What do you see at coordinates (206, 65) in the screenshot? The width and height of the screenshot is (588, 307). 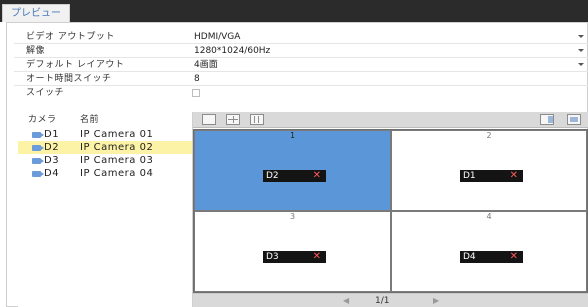 I see `default-layout-value: 4画面` at bounding box center [206, 65].